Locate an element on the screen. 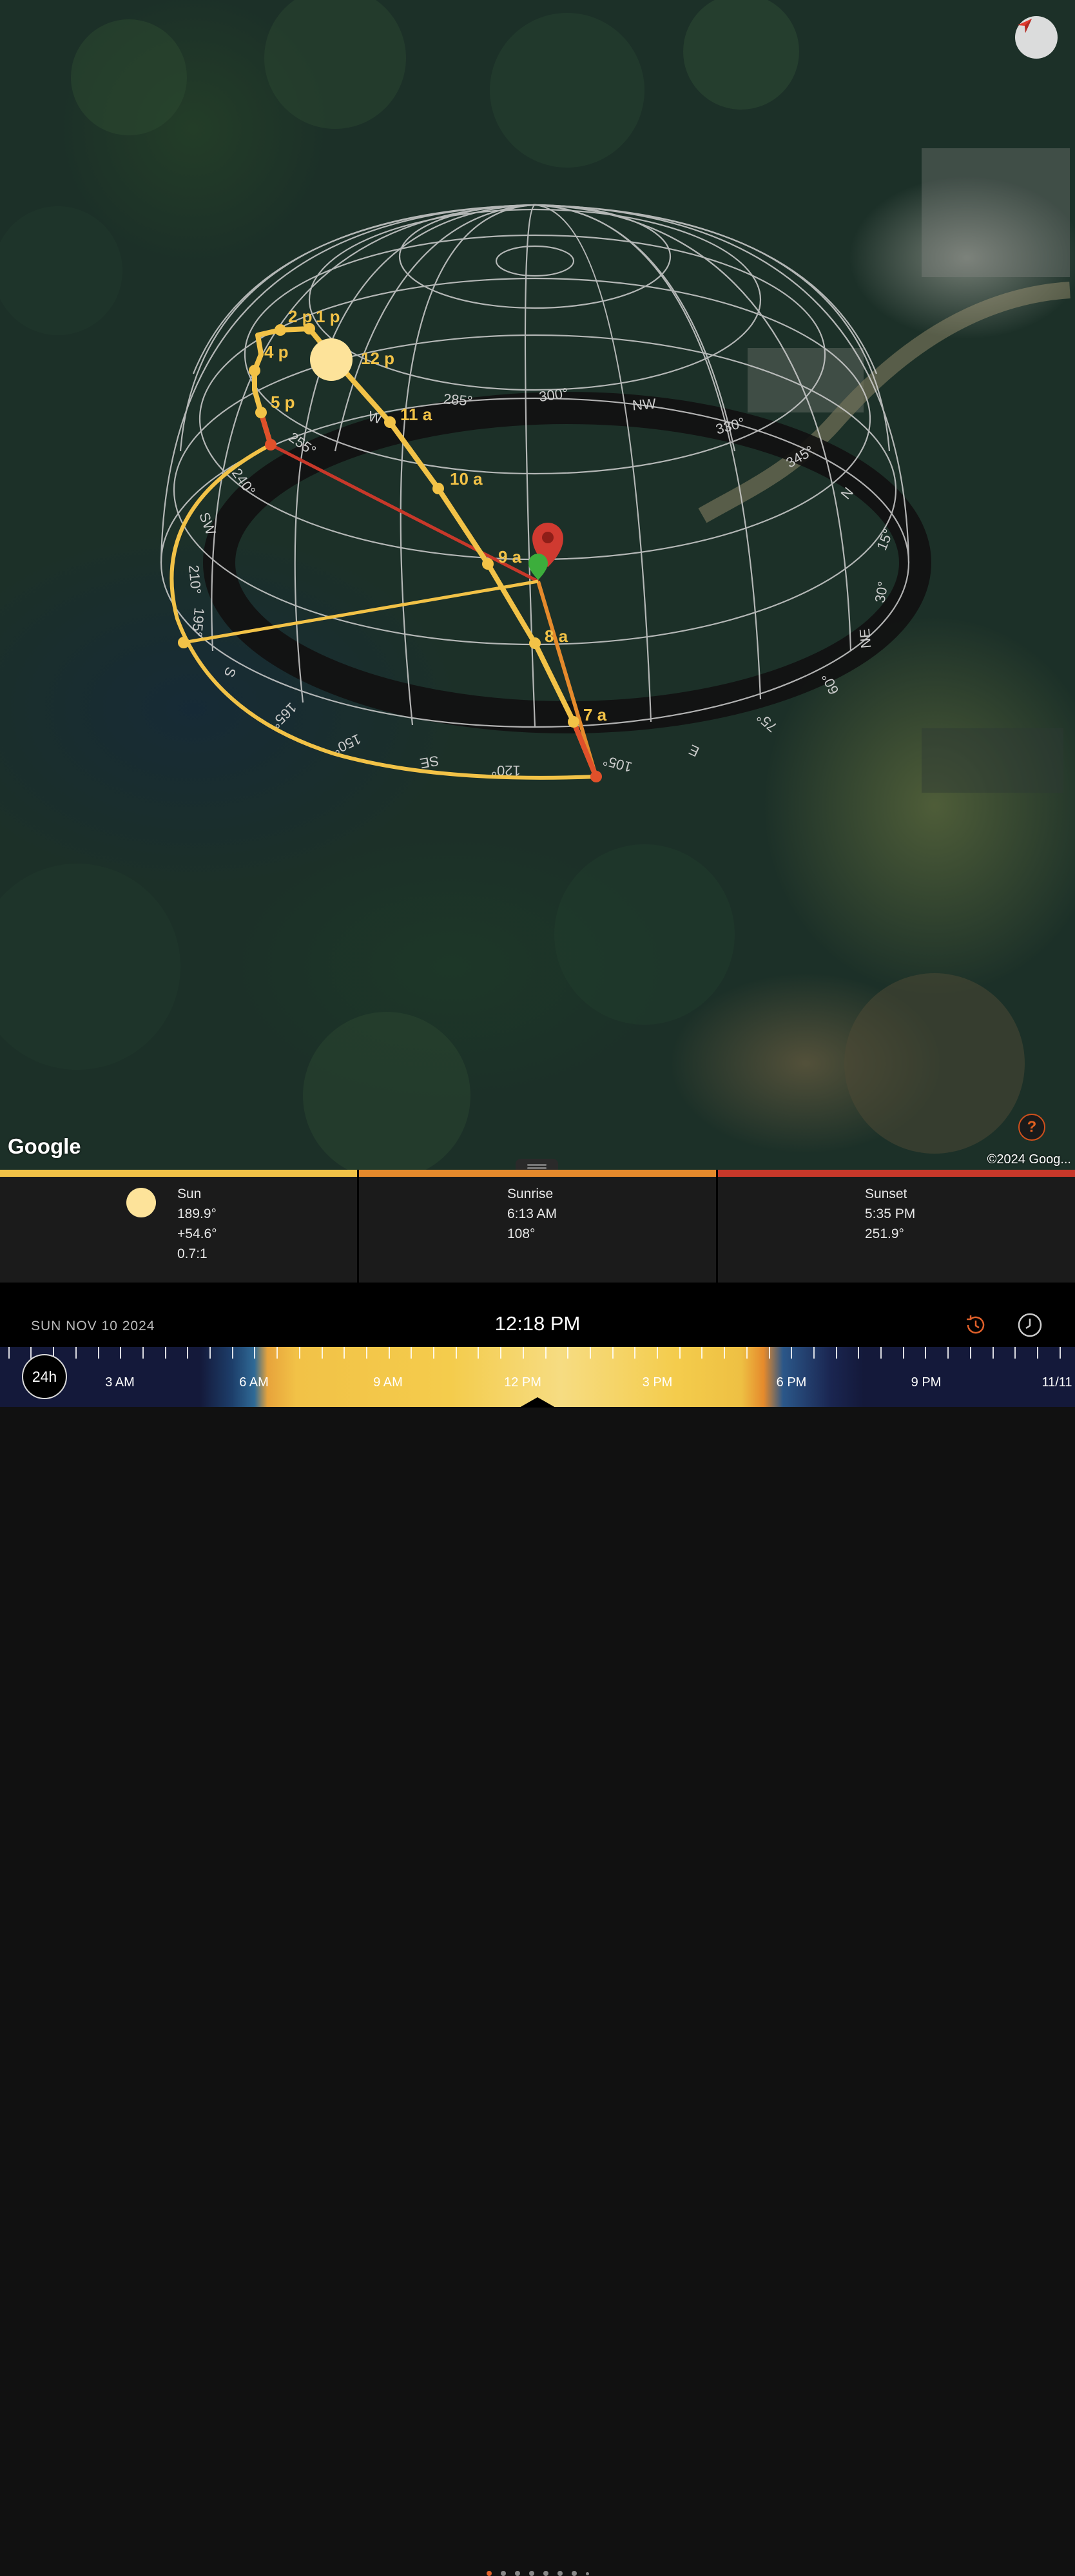 This screenshot has width=1075, height=2576. sun-panel: Sun 189.9° +54.6° 0.7:1 is located at coordinates (178, 1226).